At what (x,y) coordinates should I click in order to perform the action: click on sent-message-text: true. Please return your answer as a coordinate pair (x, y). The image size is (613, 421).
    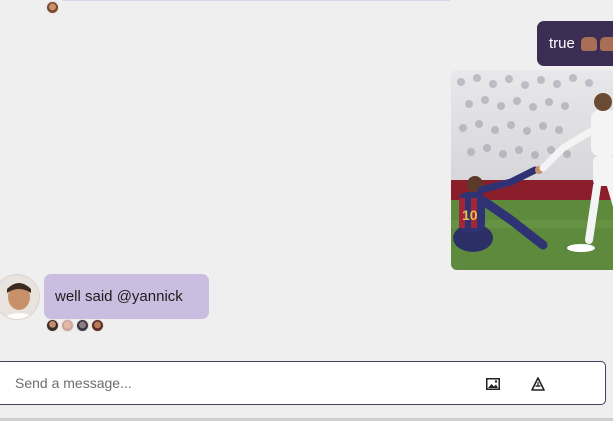
    Looking at the image, I should click on (562, 43).